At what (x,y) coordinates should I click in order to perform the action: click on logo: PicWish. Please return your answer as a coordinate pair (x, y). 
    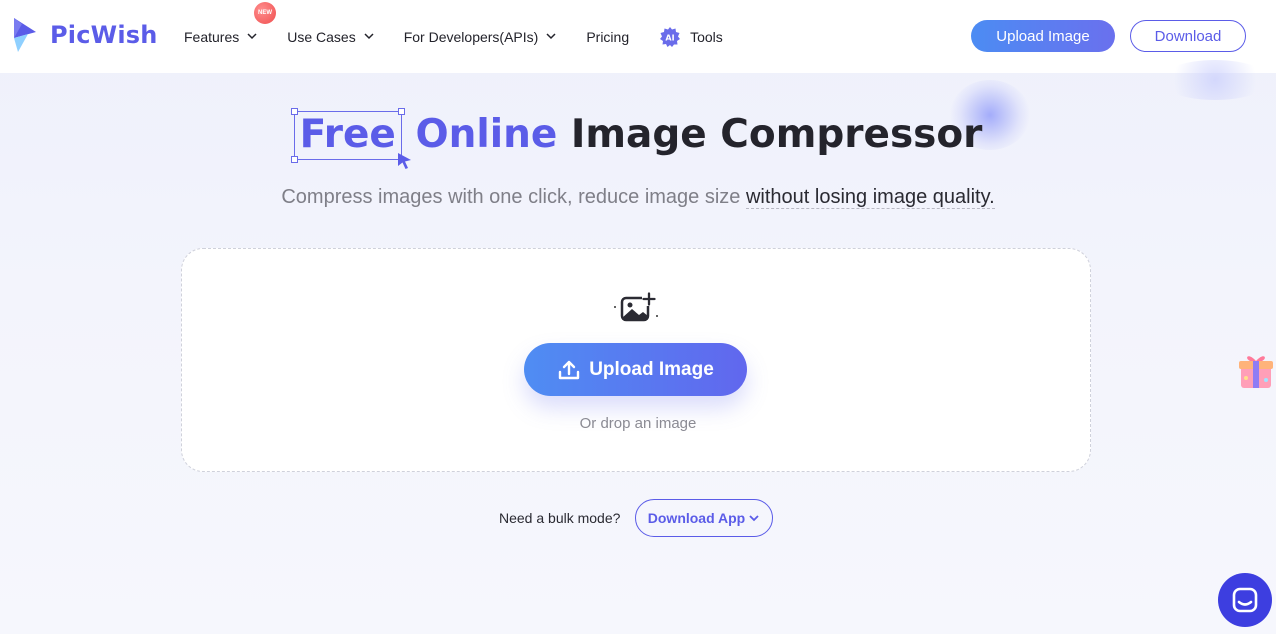
    Looking at the image, I should click on (84, 35).